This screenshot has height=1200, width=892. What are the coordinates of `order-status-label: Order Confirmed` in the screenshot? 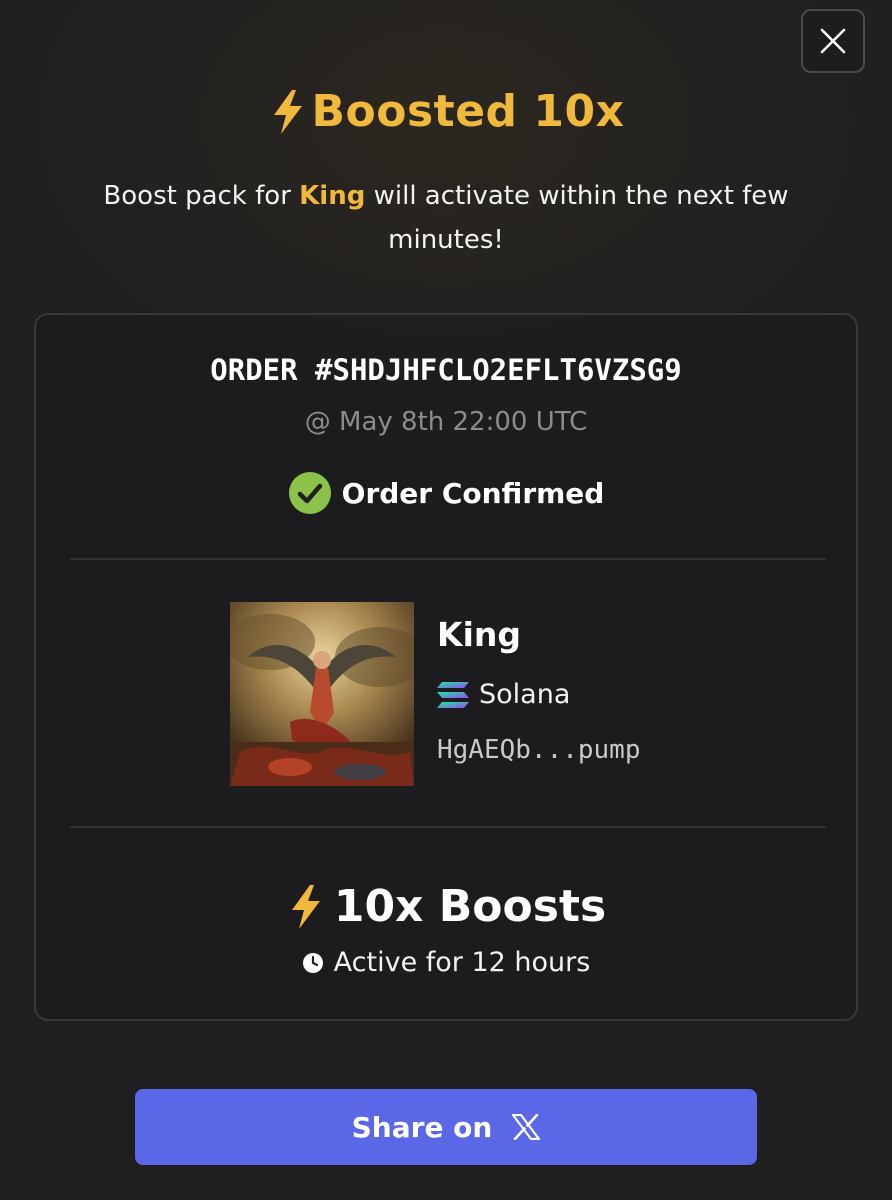 It's located at (473, 493).